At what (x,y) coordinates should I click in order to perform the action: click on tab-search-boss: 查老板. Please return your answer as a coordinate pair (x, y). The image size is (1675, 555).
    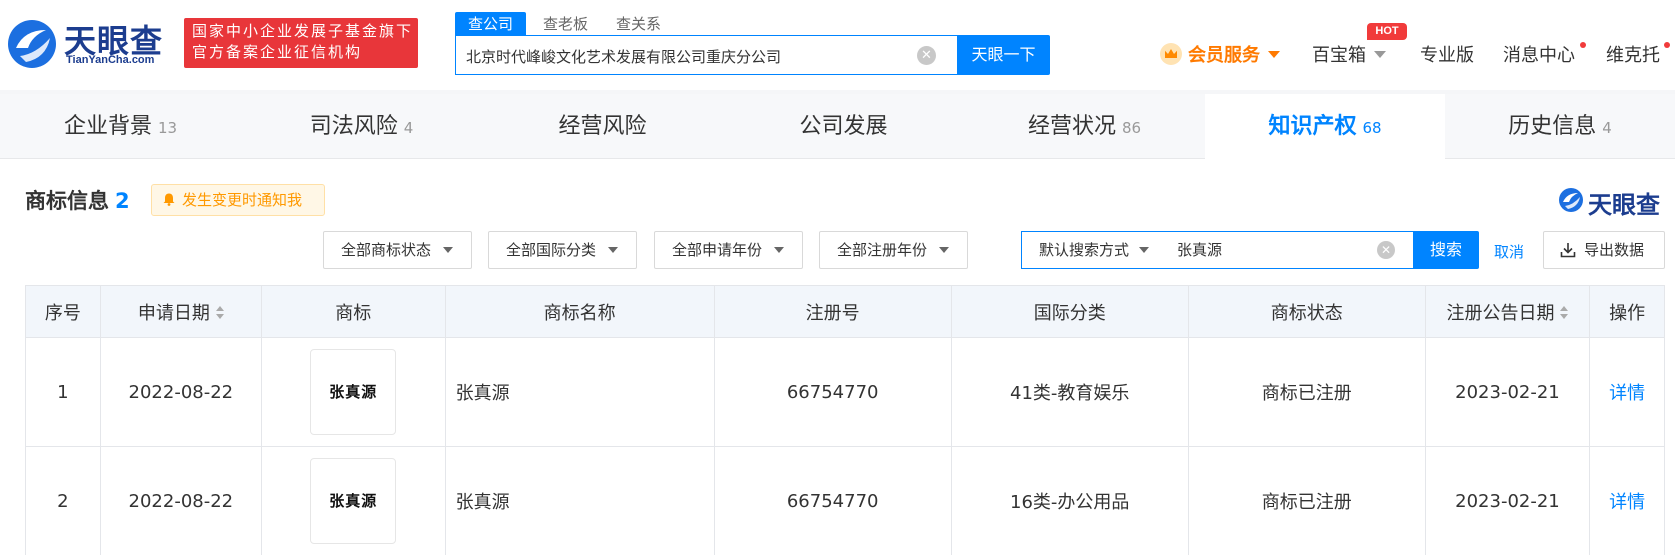
    Looking at the image, I should click on (565, 24).